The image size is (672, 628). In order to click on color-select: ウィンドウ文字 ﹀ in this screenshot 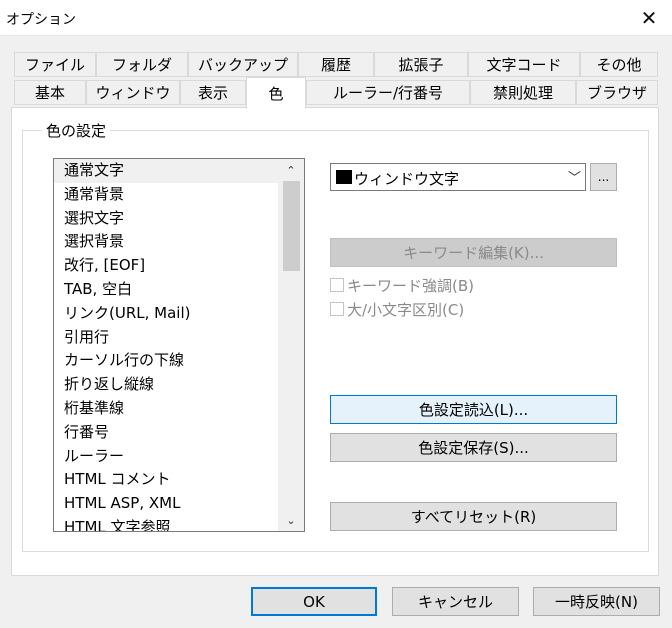, I will do `click(458, 177)`.